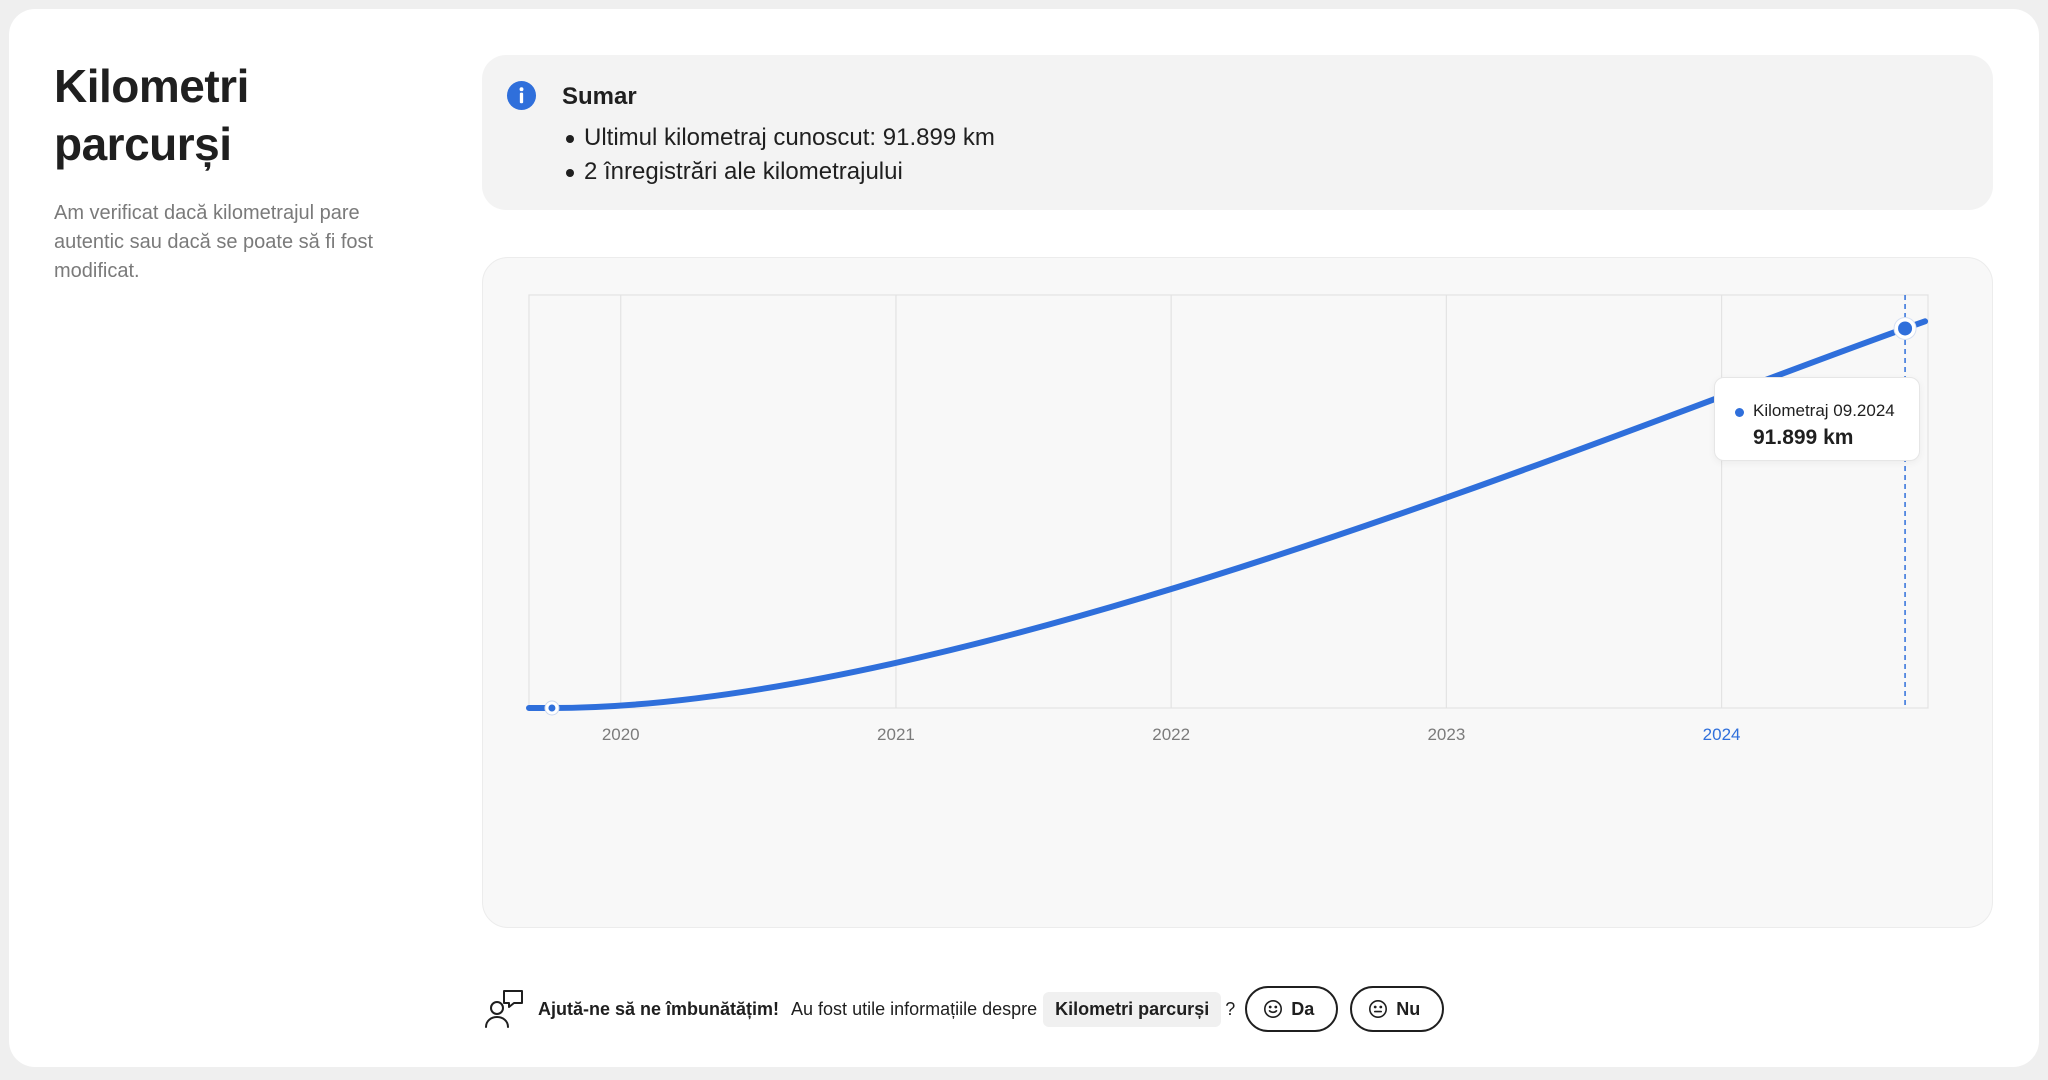  I want to click on summary-item-records-count: 2 înregistrări ale kilometrajului, so click(778, 172).